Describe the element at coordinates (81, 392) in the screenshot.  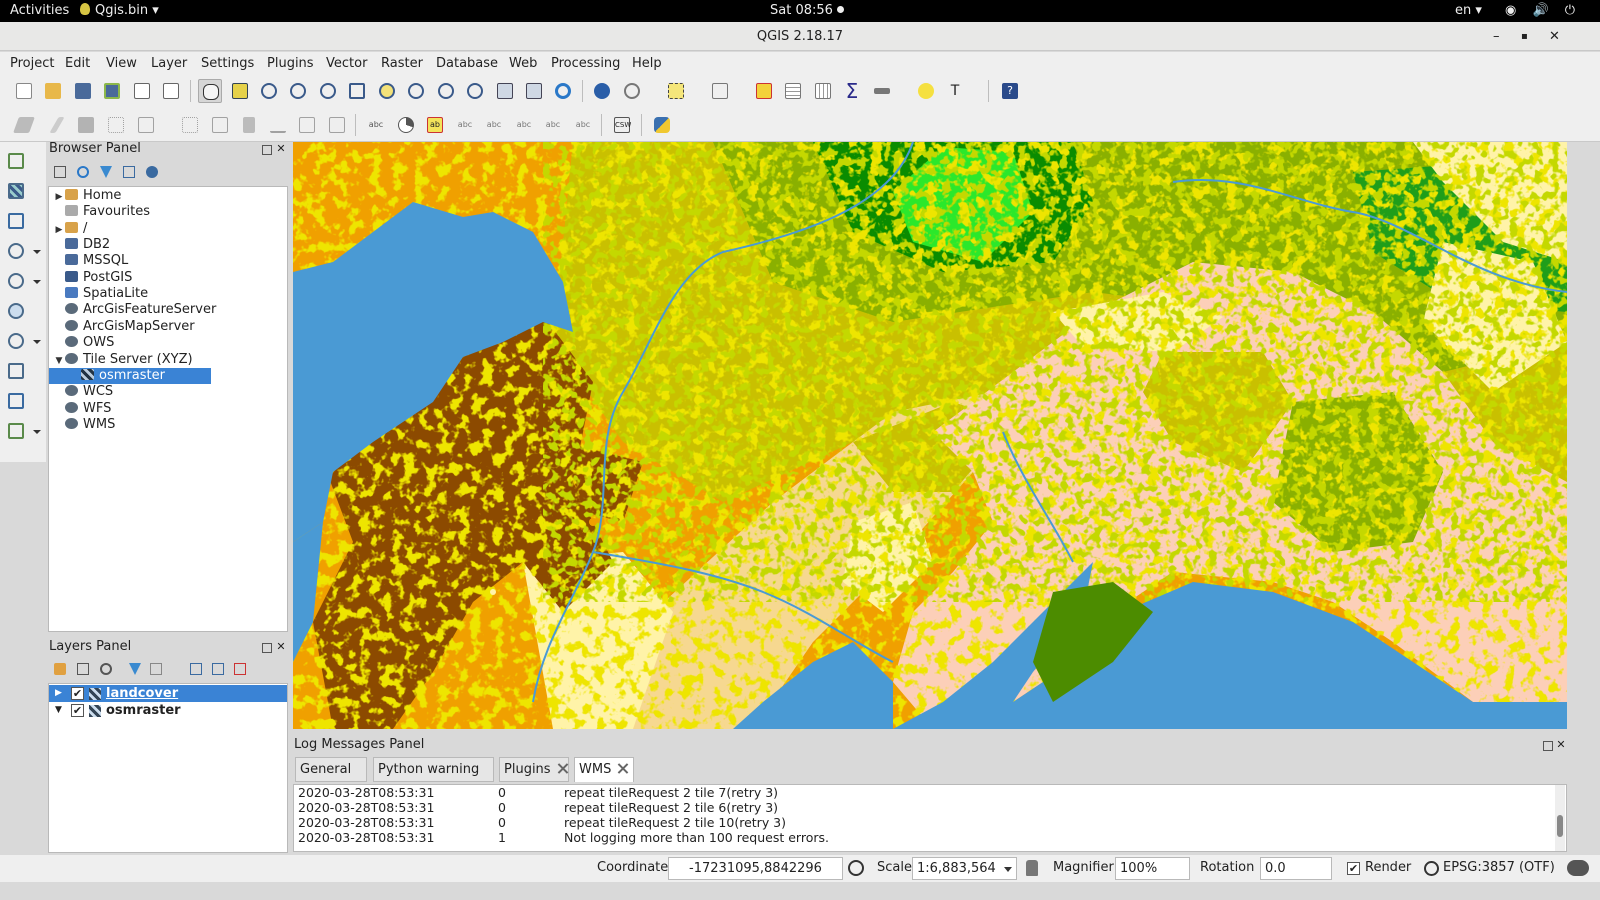
I see `browser-item: WCS` at that location.